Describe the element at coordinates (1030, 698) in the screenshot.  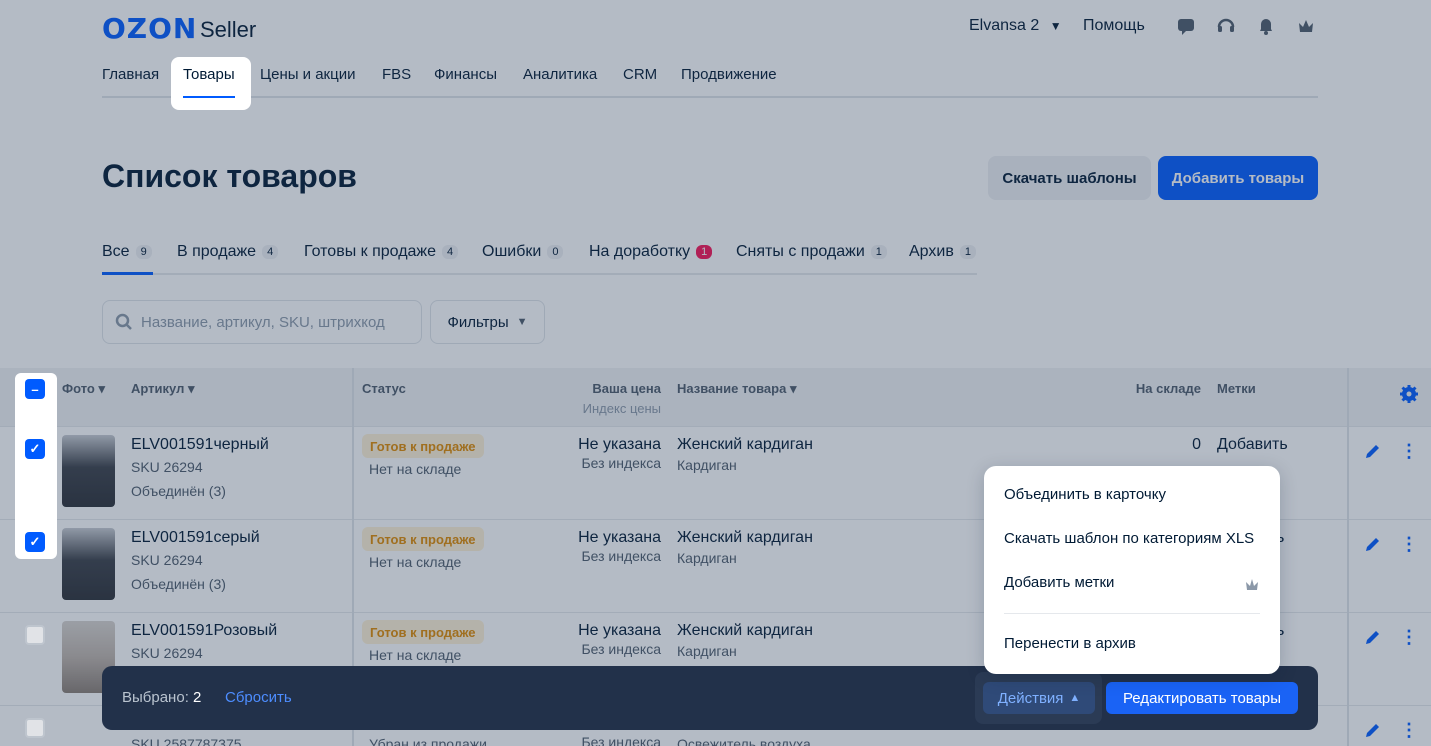
I see `actions-label: Действия` at that location.